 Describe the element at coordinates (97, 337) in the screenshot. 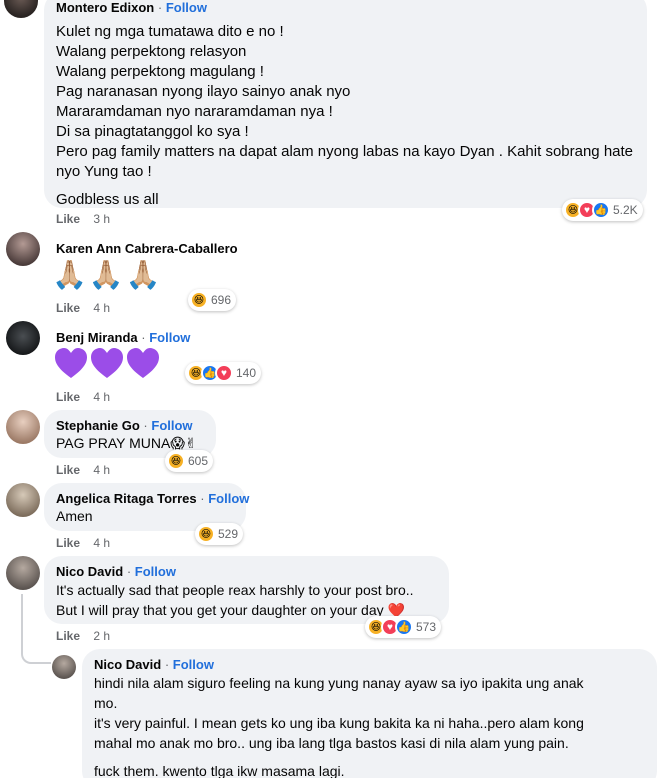

I see `comment-author: Benj Miranda` at that location.